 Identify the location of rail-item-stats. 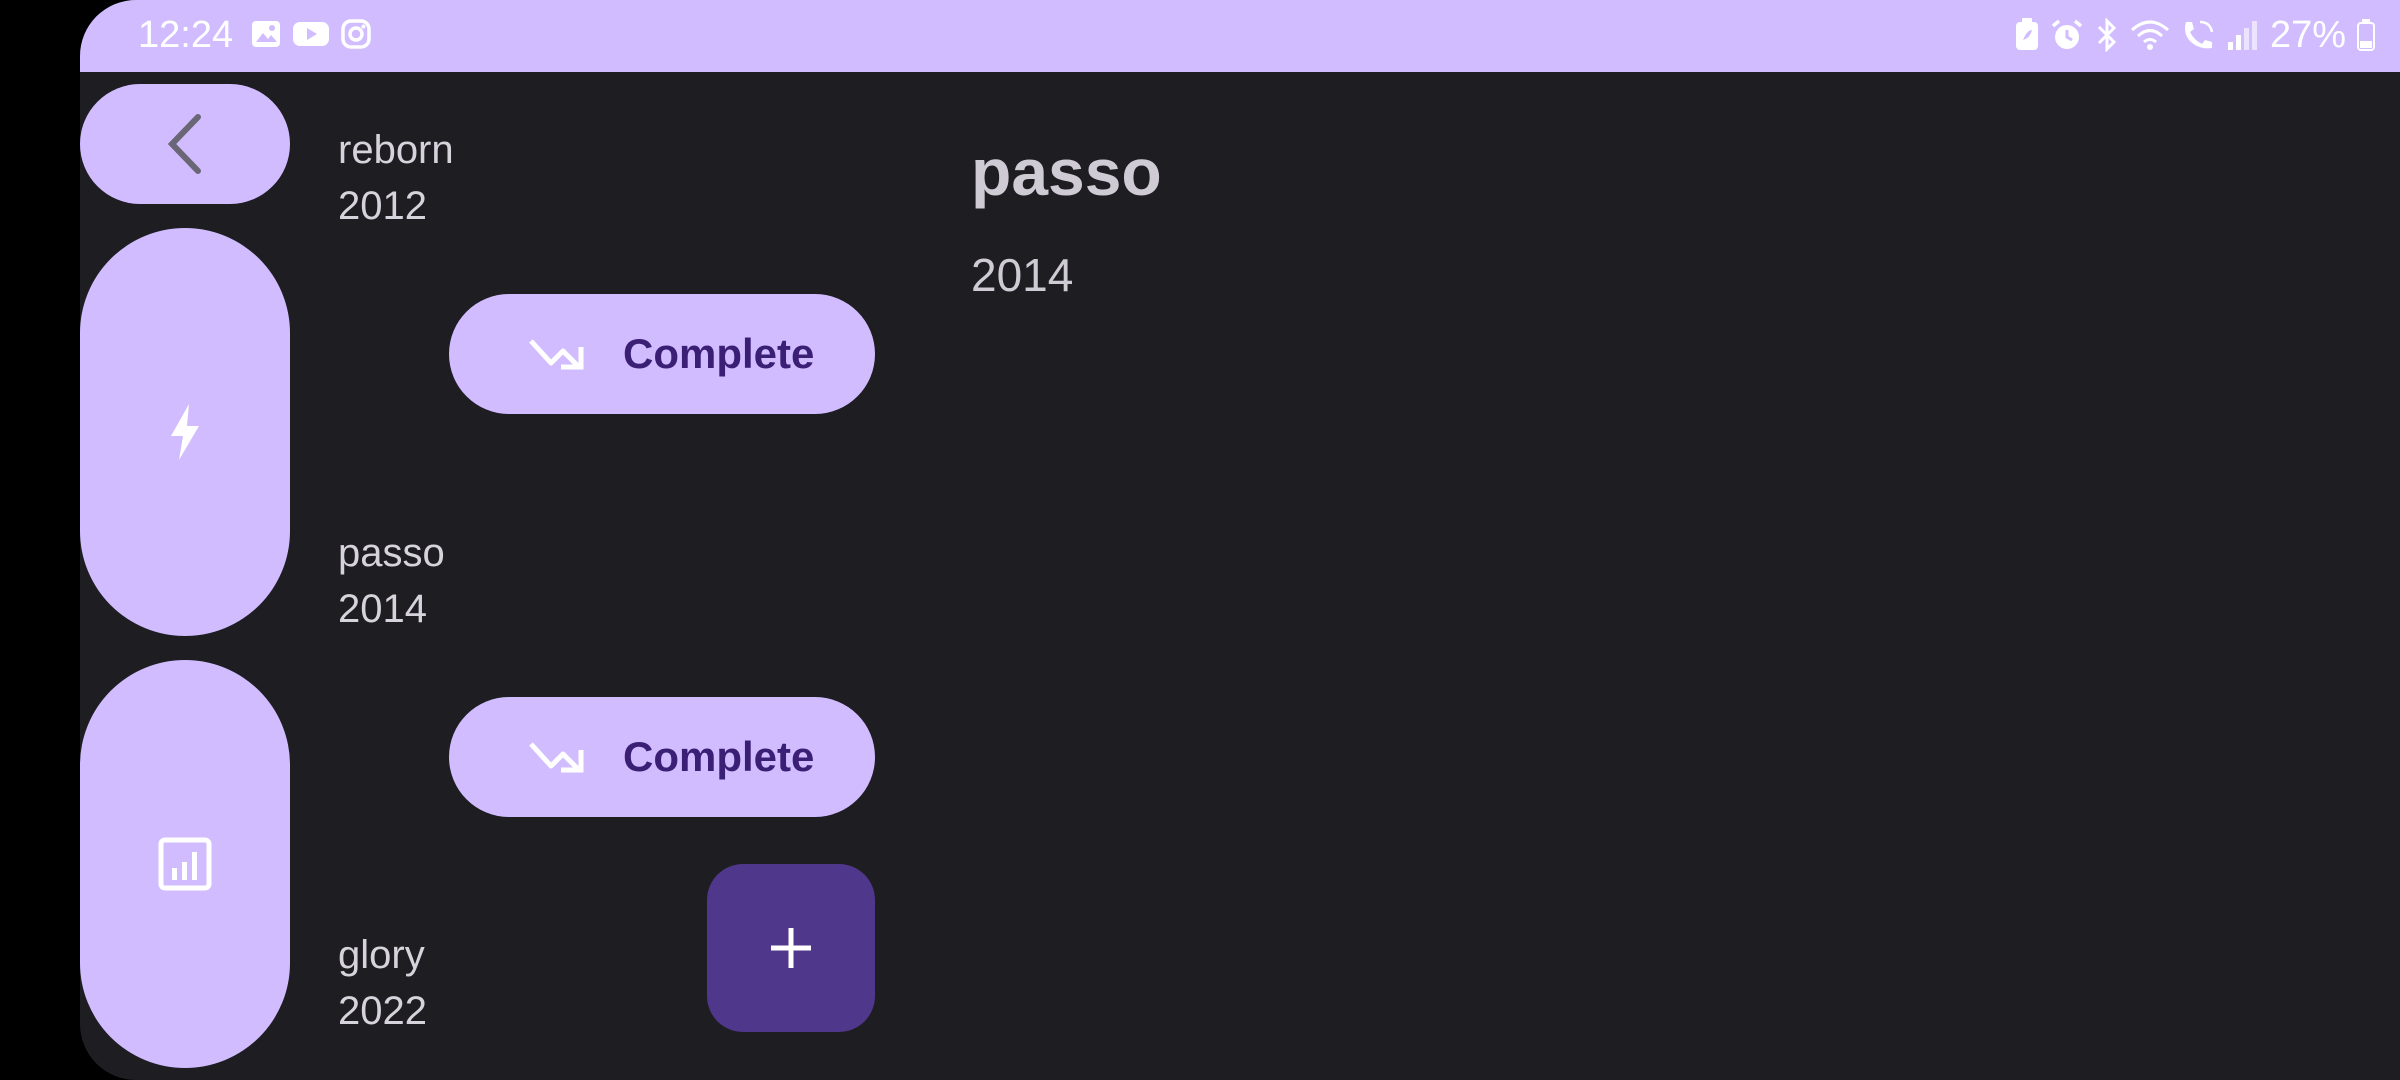
(185, 864).